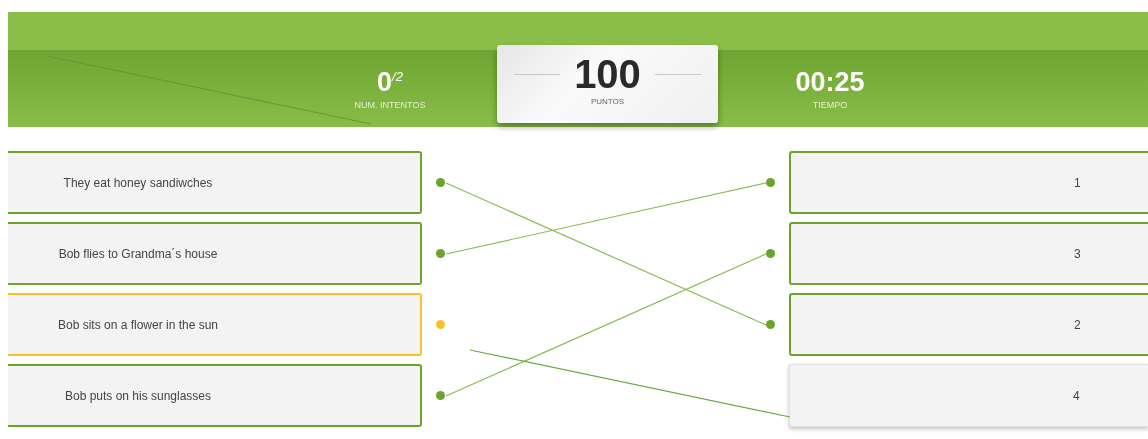 Image resolution: width=1148 pixels, height=439 pixels. Describe the element at coordinates (968, 395) in the screenshot. I see `number-card: 4` at that location.